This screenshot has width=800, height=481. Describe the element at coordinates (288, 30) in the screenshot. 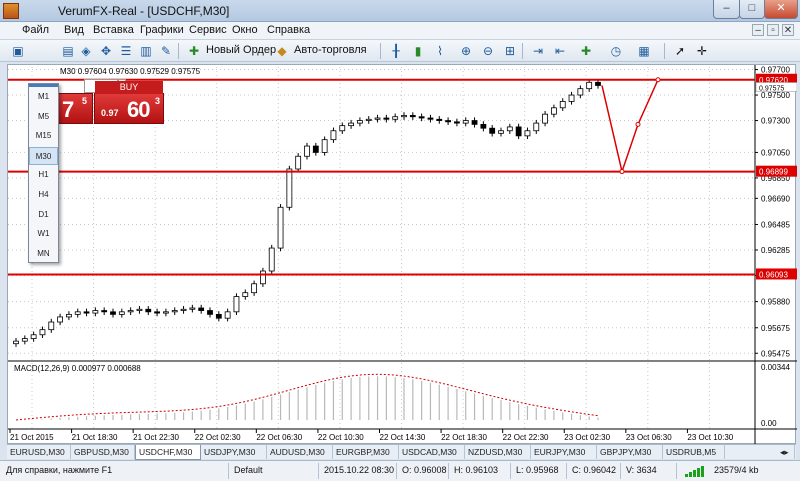

I see `menu-help: Справка` at that location.